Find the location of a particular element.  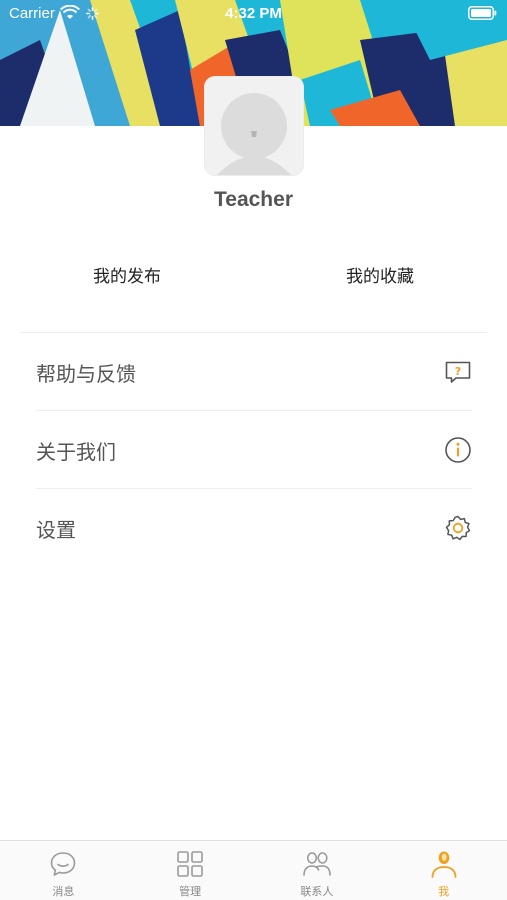

tab-contacts: 联系人 is located at coordinates (317, 870).